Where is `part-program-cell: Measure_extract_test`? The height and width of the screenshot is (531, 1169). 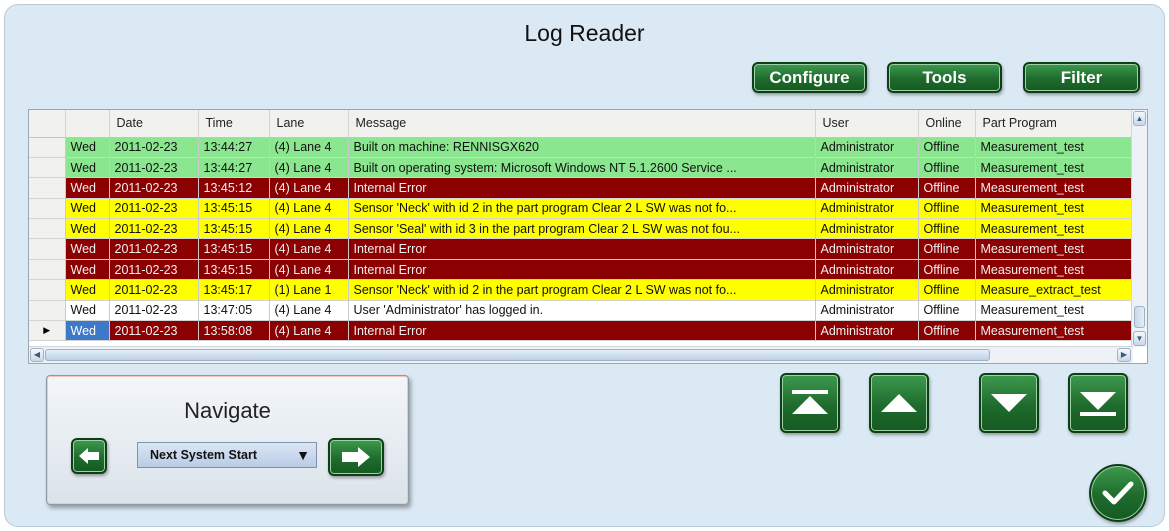
part-program-cell: Measure_extract_test is located at coordinates (1054, 290).